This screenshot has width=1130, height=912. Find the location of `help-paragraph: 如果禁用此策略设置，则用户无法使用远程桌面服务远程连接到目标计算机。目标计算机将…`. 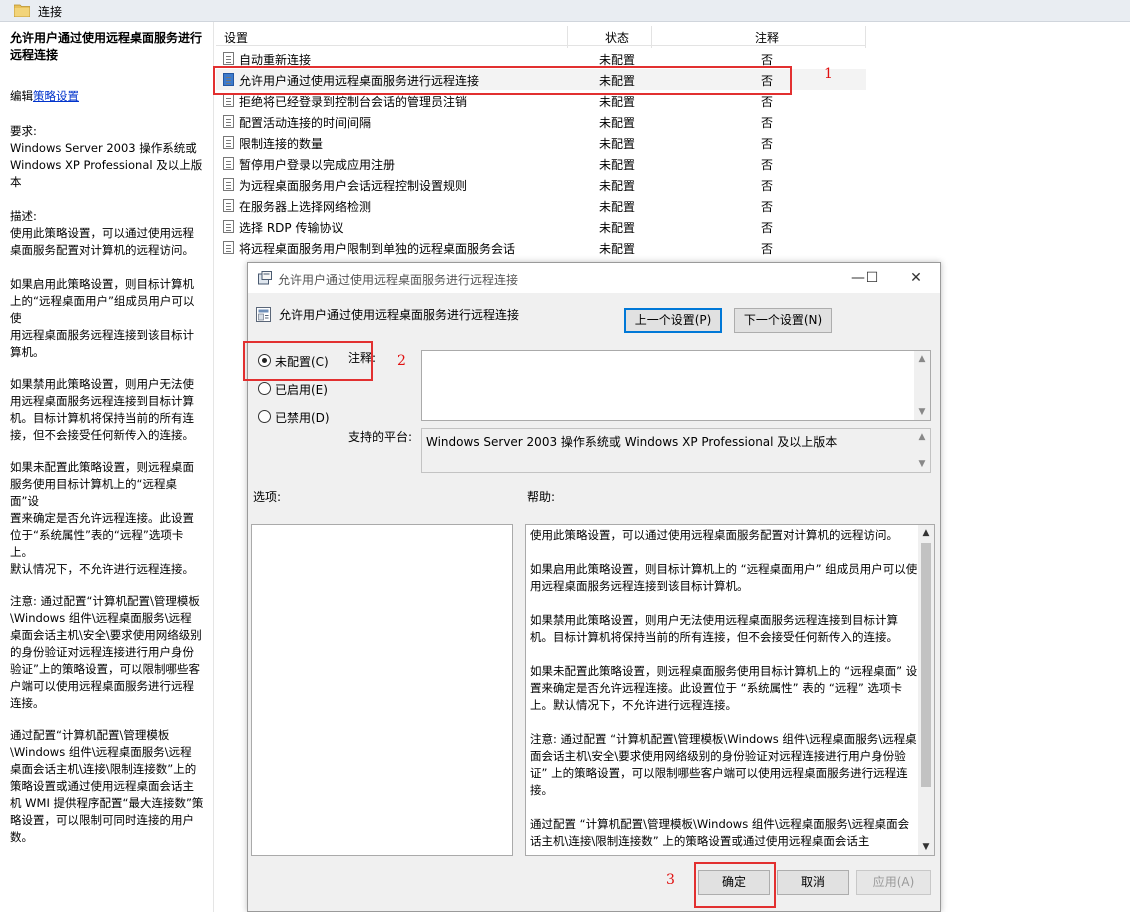

help-paragraph: 如果禁用此策略设置，则用户无法使用远程桌面服务远程连接到目标计算机。目标计算机将… is located at coordinates (714, 628).